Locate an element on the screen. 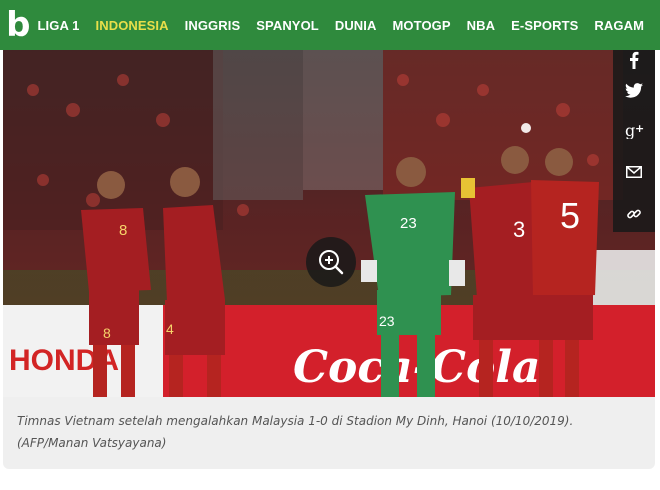  svg-text: 4 is located at coordinates (170, 329).